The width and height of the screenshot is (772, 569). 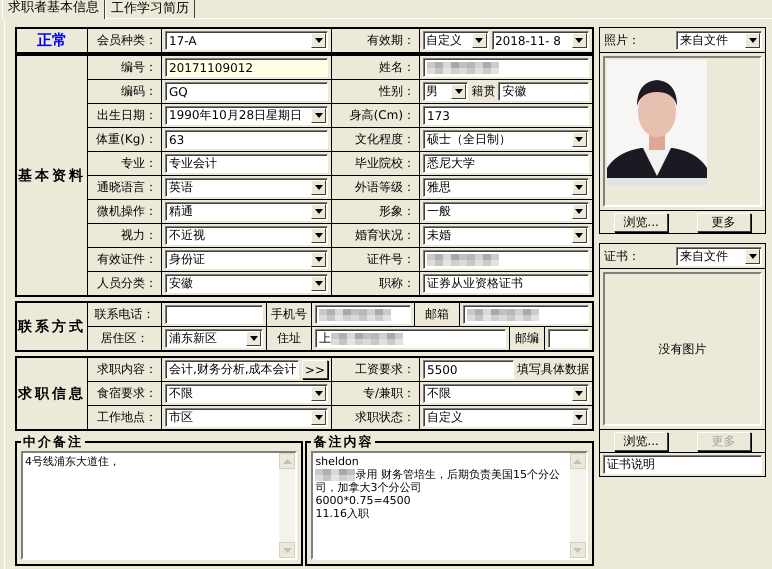 I want to click on field-label: 专/兼职：, so click(x=376, y=393).